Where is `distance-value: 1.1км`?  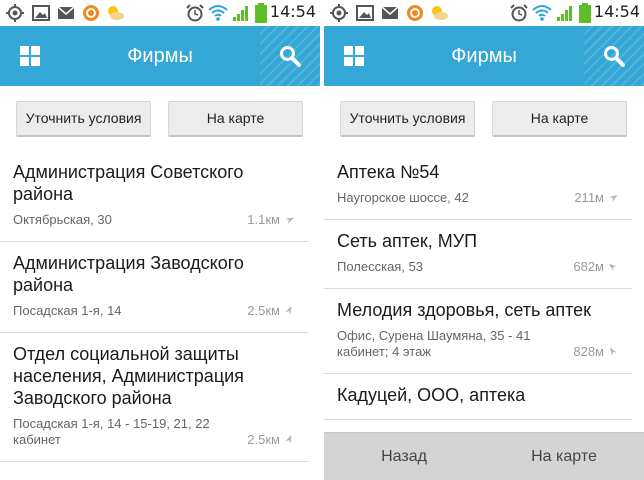 distance-value: 1.1км is located at coordinates (263, 219).